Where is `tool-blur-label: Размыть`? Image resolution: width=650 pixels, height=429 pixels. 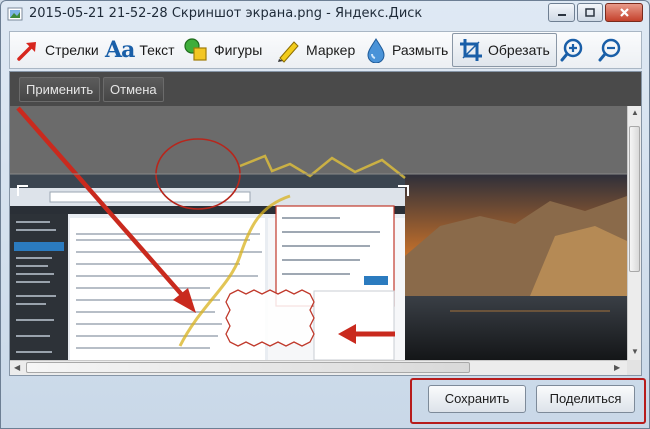 tool-blur-label: Размыть is located at coordinates (420, 50).